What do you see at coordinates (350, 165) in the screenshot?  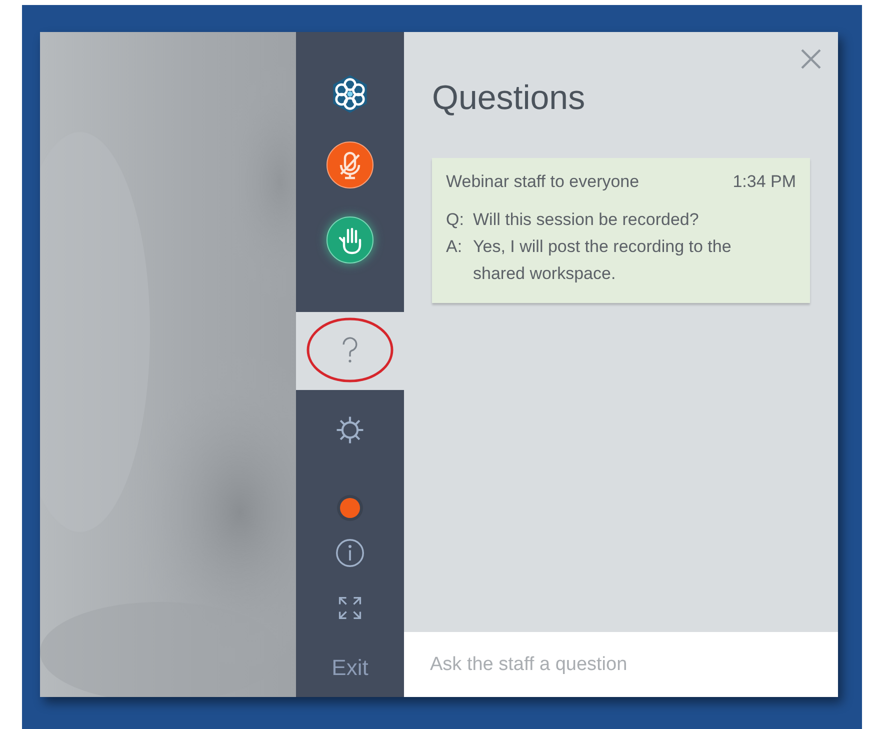 I see `muted-microphone-icon` at bounding box center [350, 165].